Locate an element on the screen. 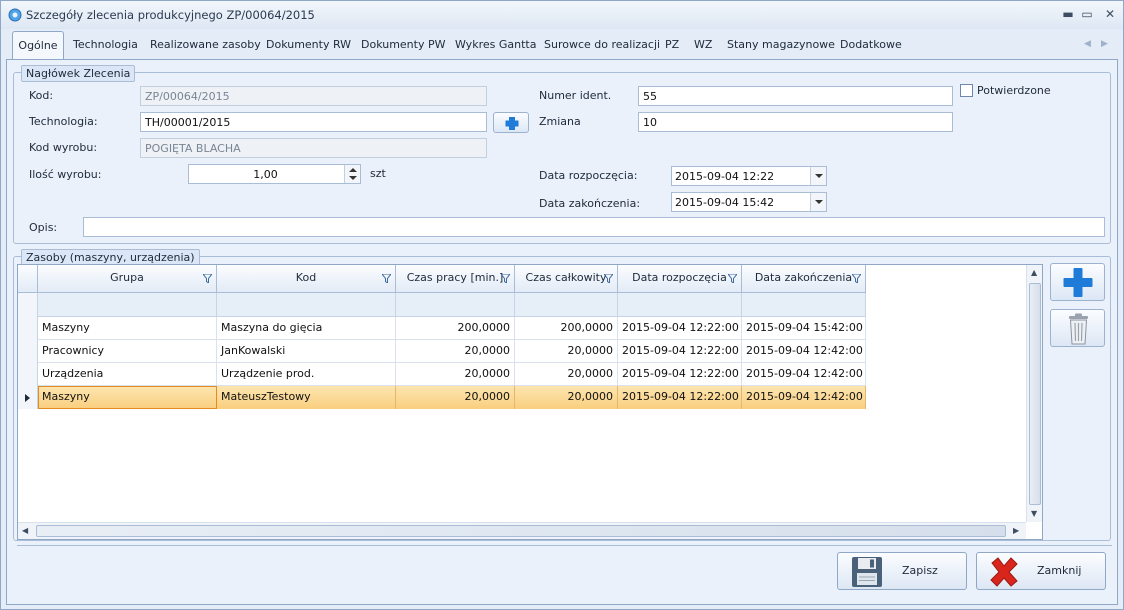 This screenshot has height=610, width=1124. ilosc-unit: szt is located at coordinates (378, 173).